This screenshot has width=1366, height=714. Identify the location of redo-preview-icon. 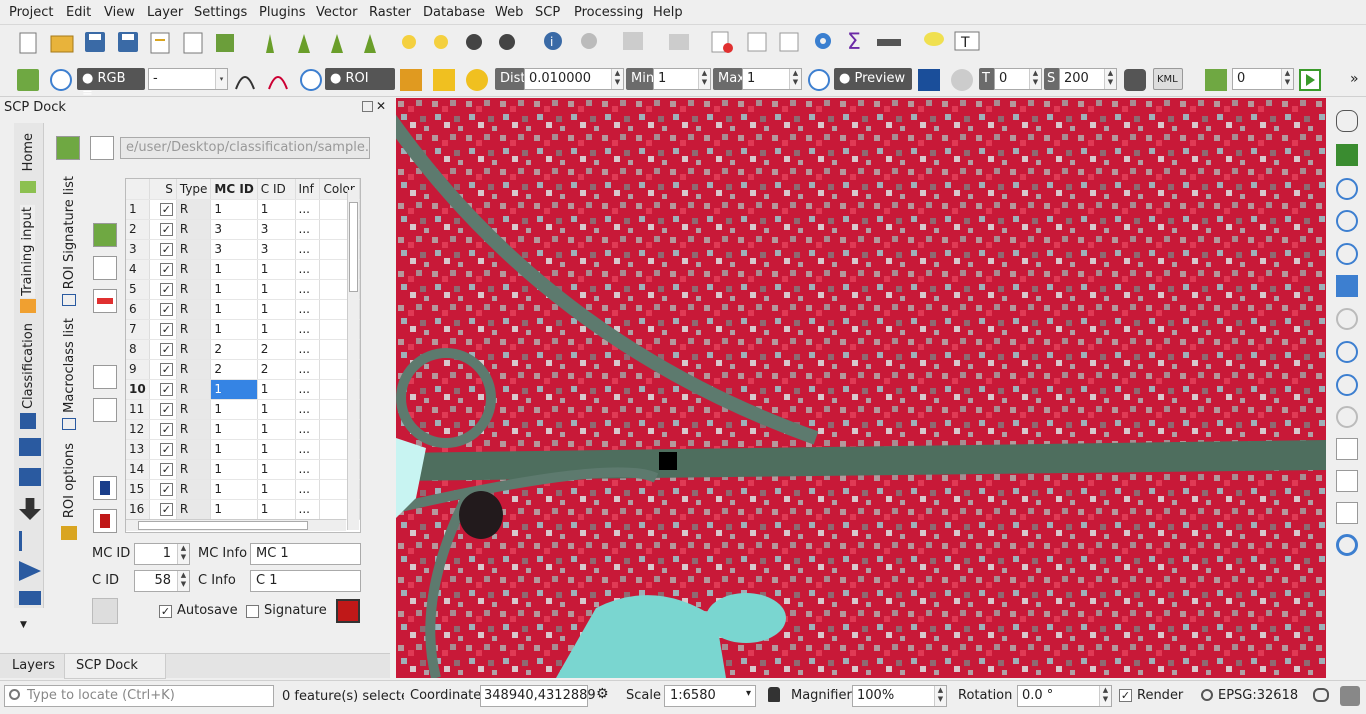
(962, 80).